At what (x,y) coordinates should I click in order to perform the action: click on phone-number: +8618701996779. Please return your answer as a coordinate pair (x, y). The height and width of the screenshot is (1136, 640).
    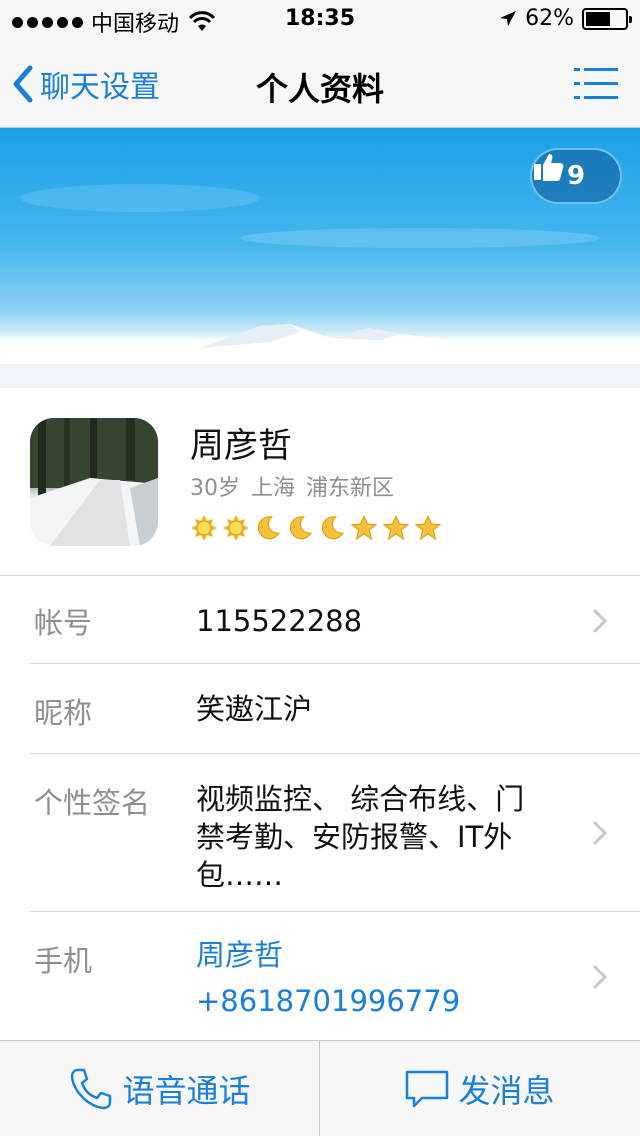
    Looking at the image, I should click on (328, 1001).